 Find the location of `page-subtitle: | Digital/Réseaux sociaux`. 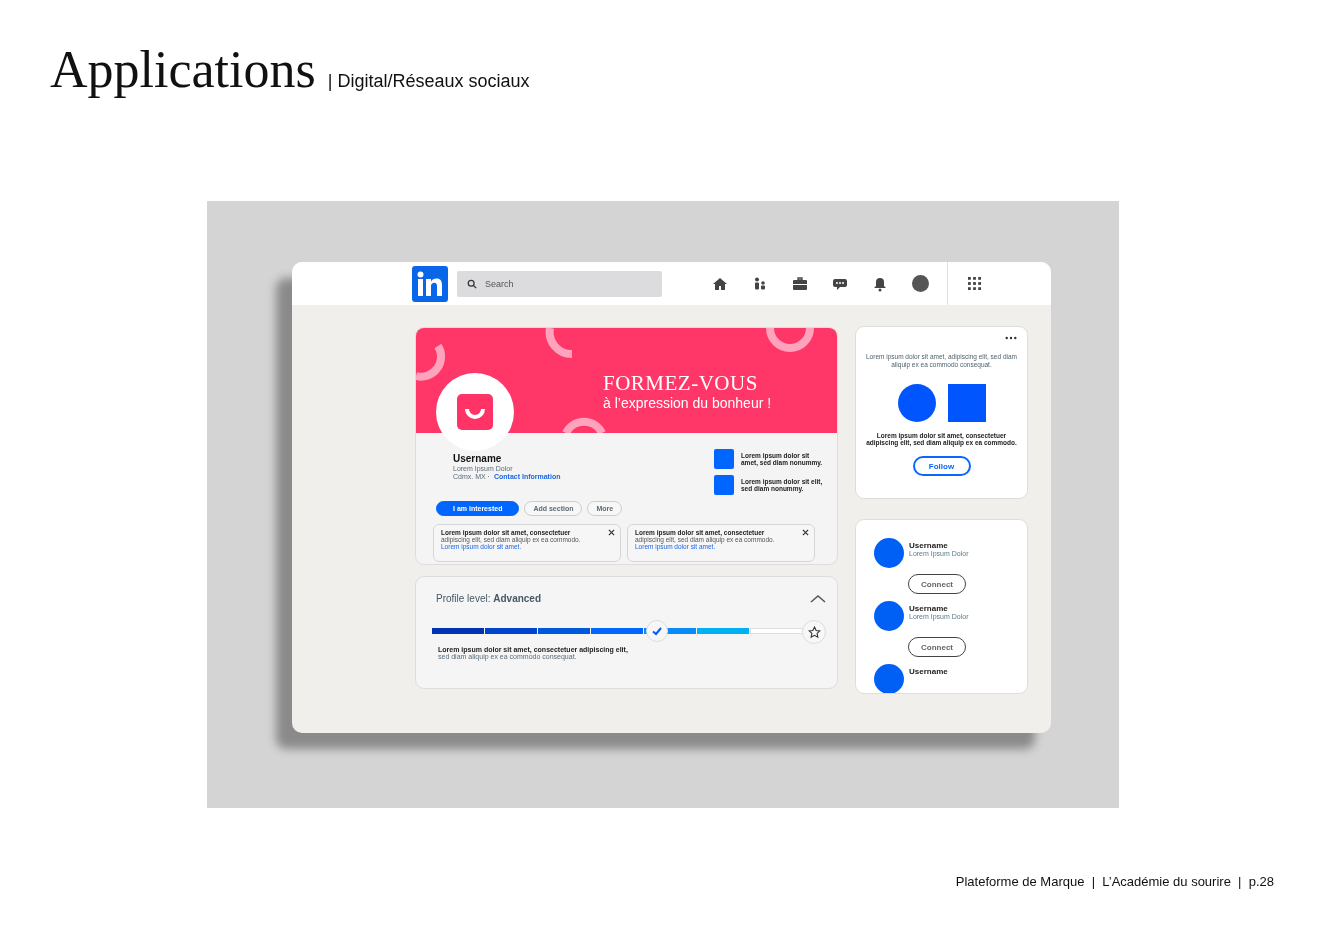

page-subtitle: | Digital/Réseaux sociaux is located at coordinates (428, 81).